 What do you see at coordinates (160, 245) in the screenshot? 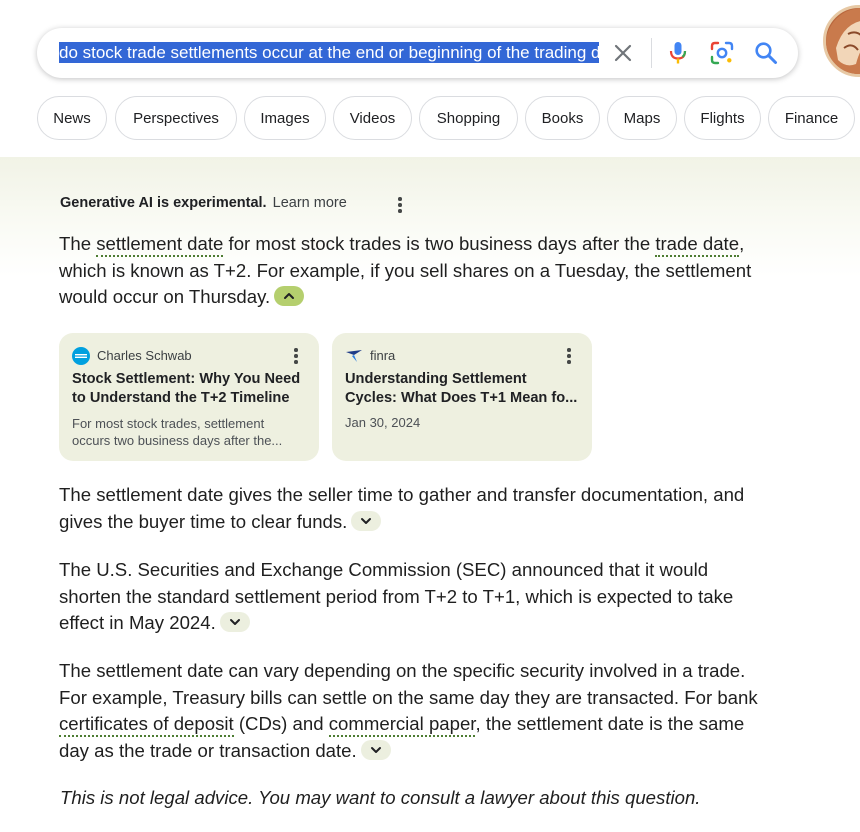
I see `term-settlement-date: settlement date` at bounding box center [160, 245].